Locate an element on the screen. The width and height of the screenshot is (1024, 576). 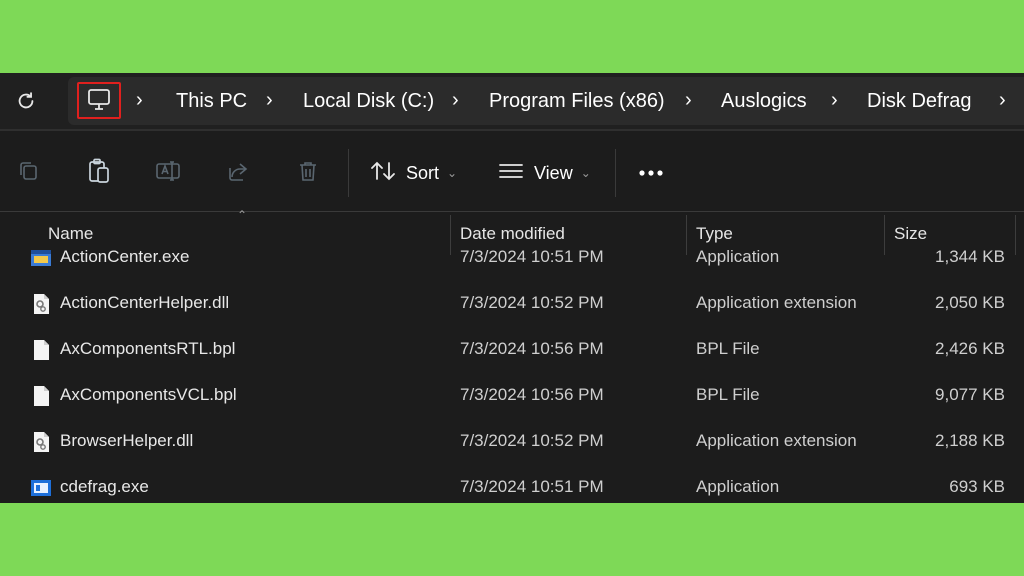
share-button is located at coordinates (238, 173).